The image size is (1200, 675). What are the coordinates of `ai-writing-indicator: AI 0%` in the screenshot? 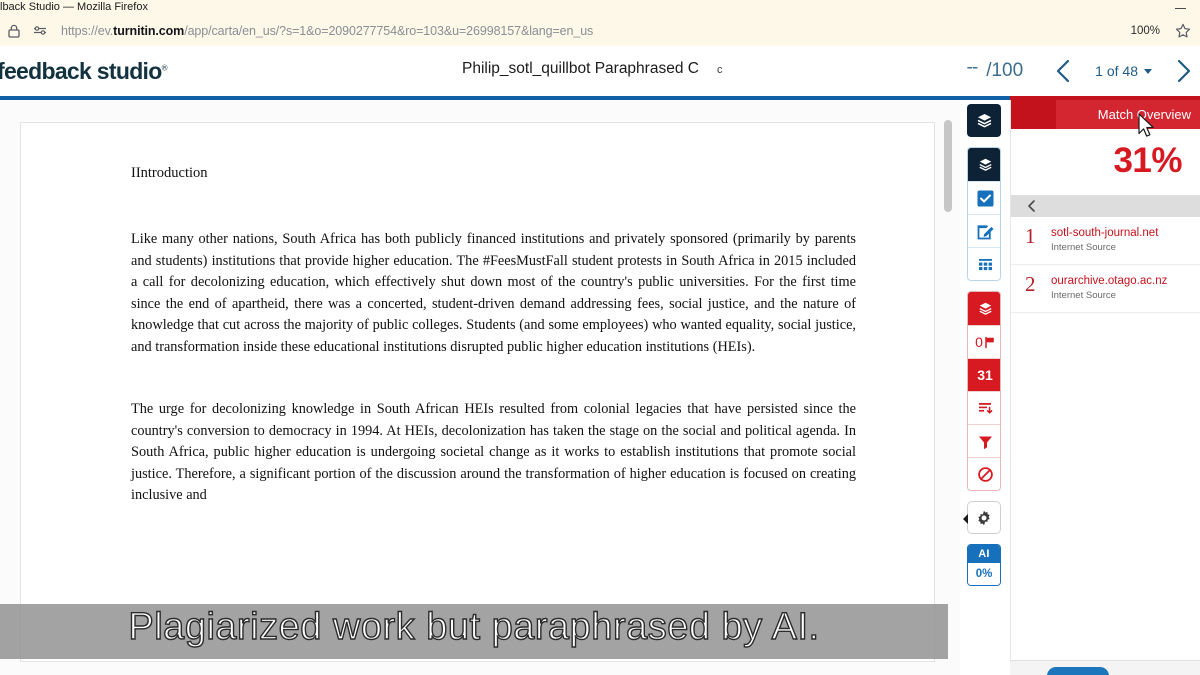 It's located at (984, 565).